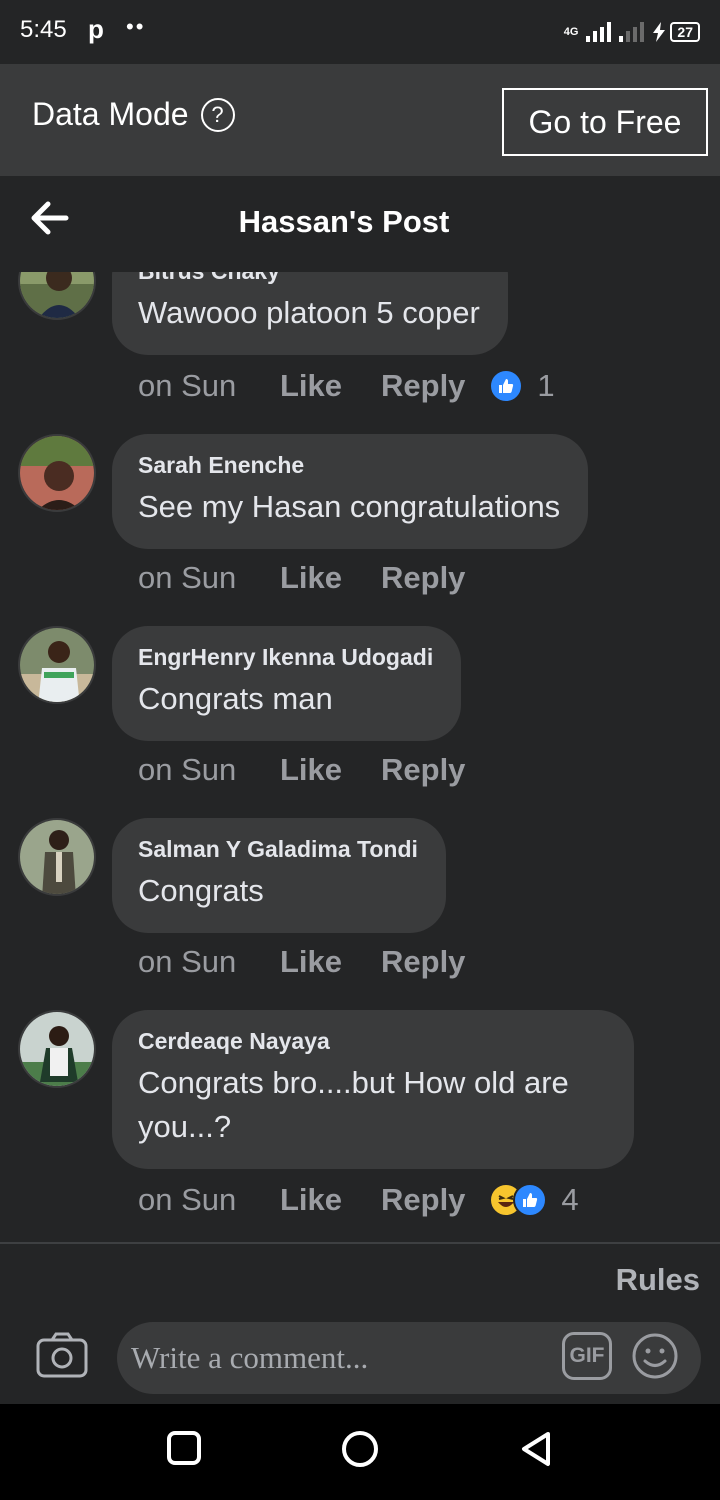 This screenshot has height=1500, width=720. Describe the element at coordinates (536, 1449) in the screenshot. I see `back-triangle-icon` at that location.